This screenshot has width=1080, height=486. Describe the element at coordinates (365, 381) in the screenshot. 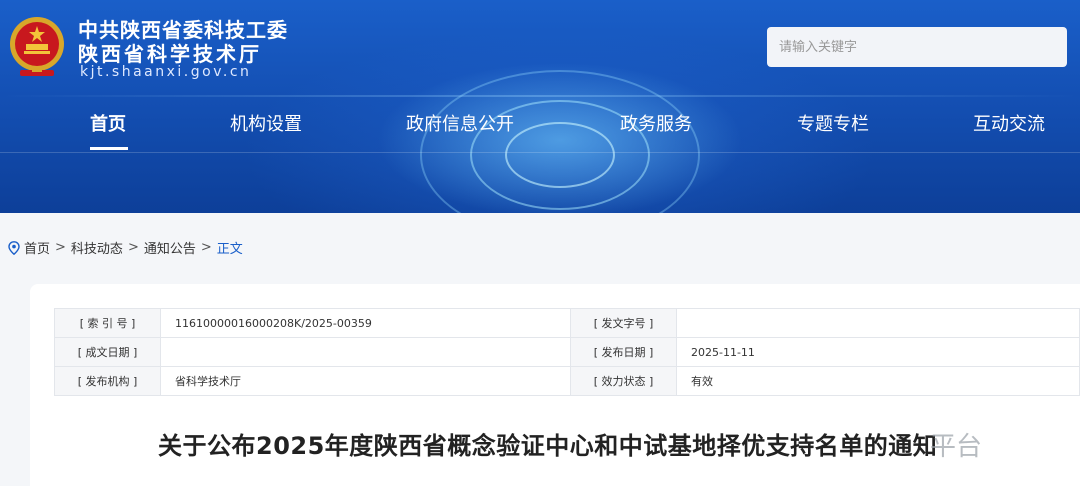

I see `publisher-value: 省科学技术厅` at that location.